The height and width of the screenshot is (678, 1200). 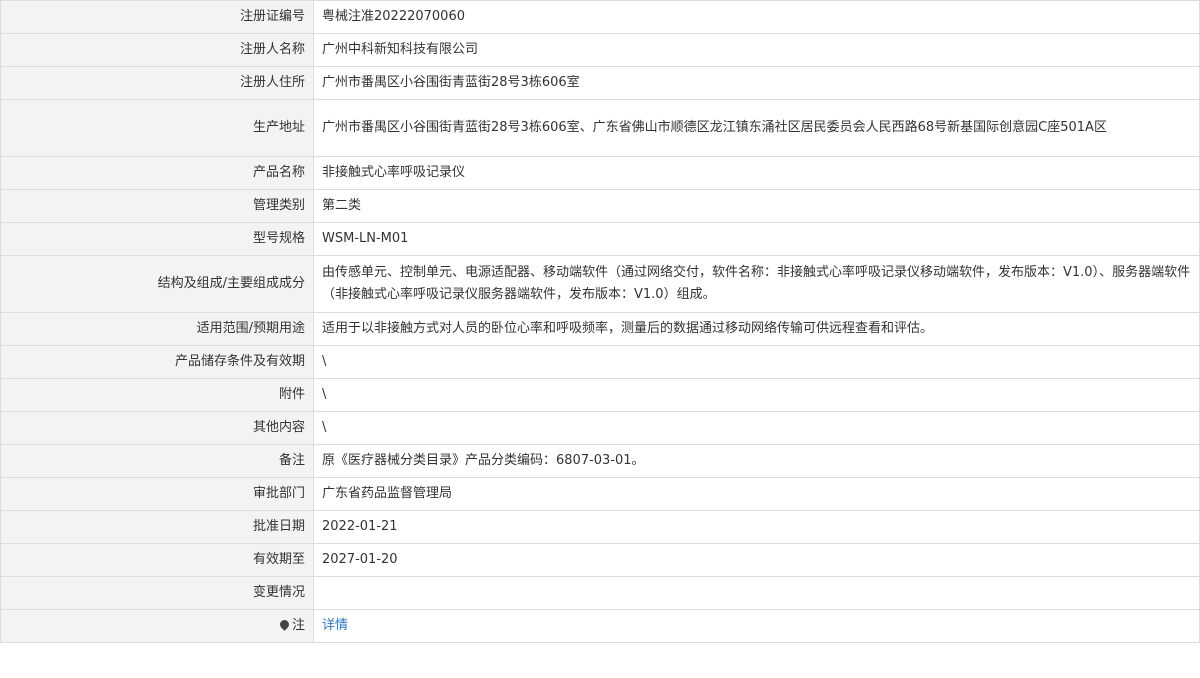 What do you see at coordinates (298, 625) in the screenshot?
I see `note-label-text: 注` at bounding box center [298, 625].